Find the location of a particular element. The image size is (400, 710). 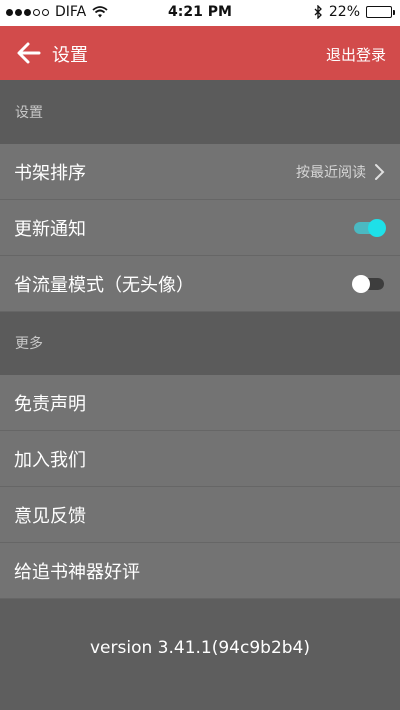

version-text: version 3.41.1(94c9b2b4) is located at coordinates (199, 648).